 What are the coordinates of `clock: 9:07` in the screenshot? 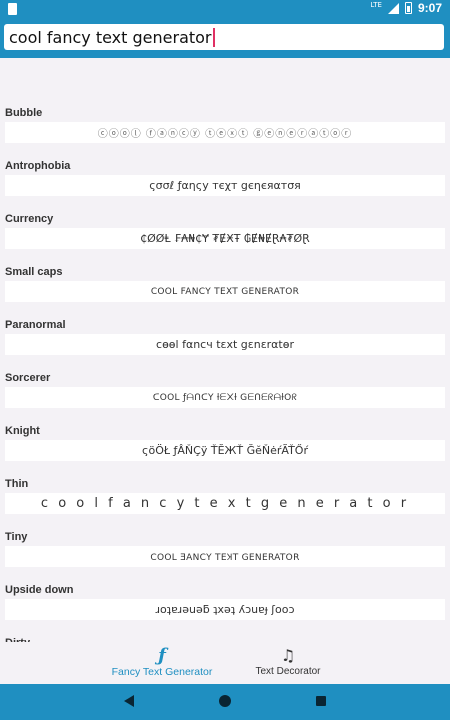 It's located at (429, 8).